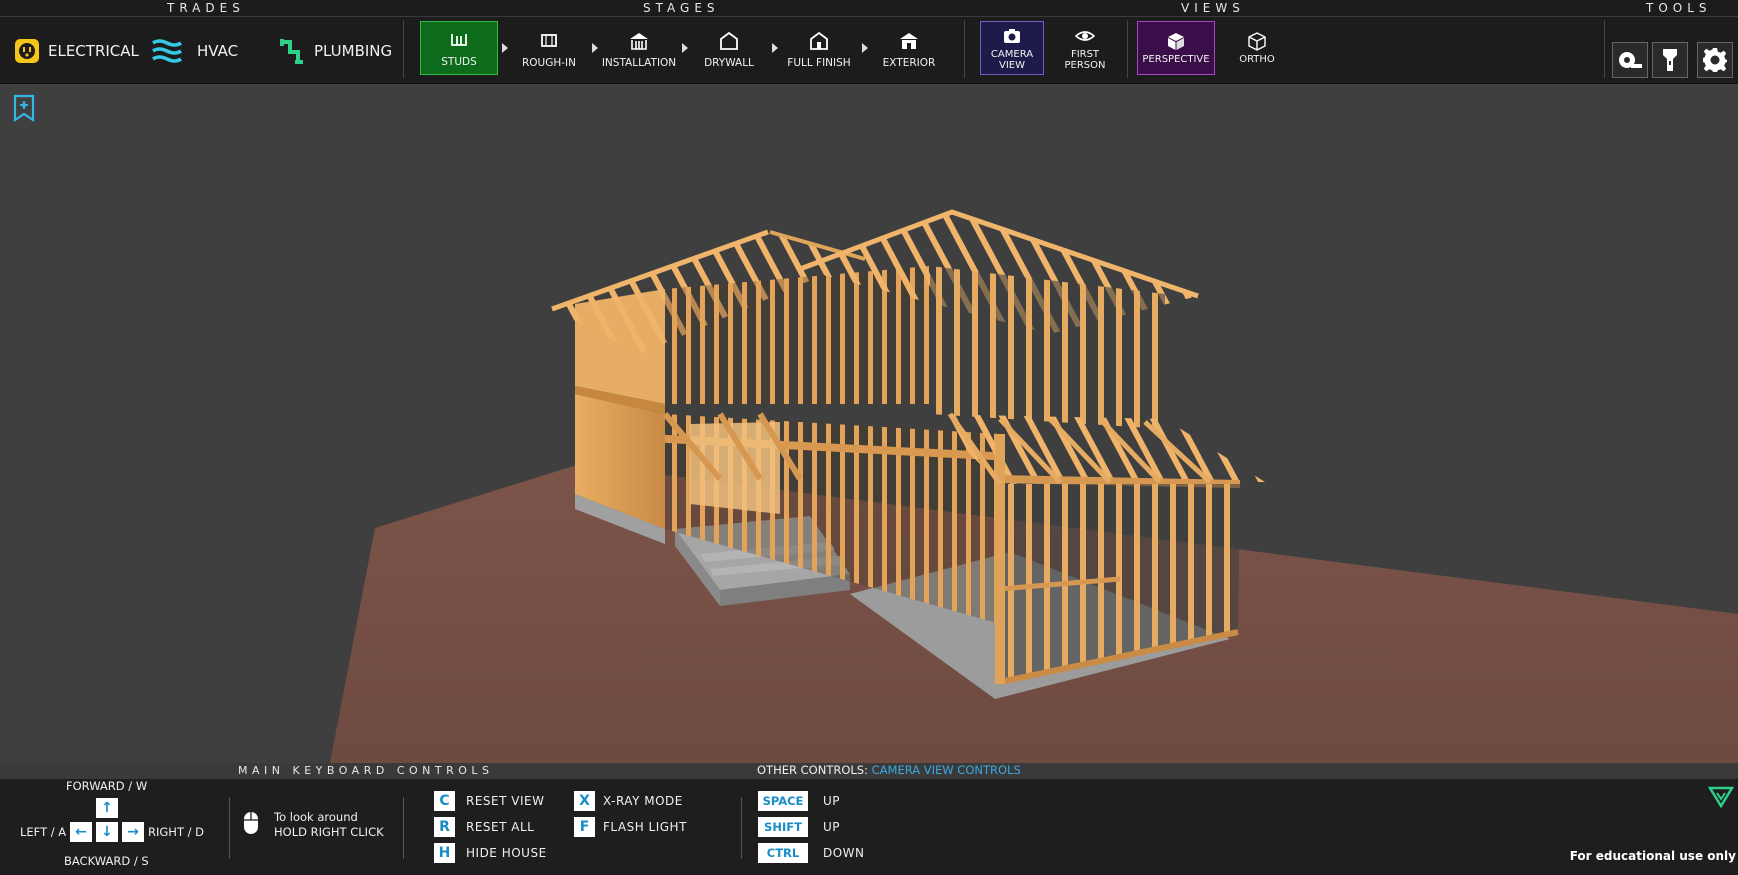  Describe the element at coordinates (206, 8) in the screenshot. I see `trades-section-label: TRADES` at that location.